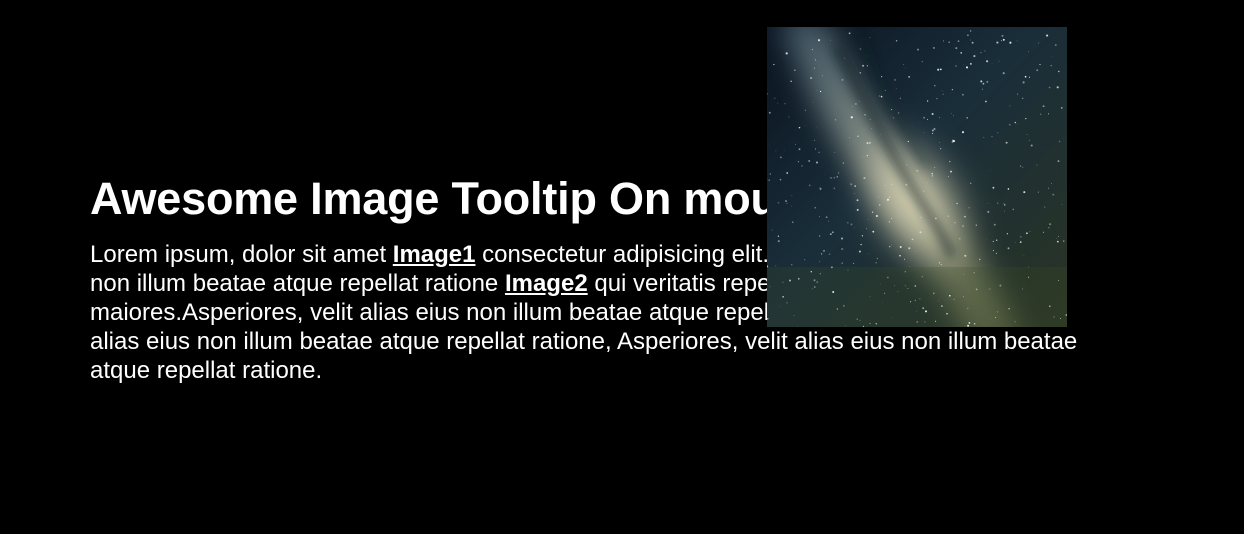 This screenshot has width=1244, height=534. I want to click on image-tooltip, so click(917, 177).